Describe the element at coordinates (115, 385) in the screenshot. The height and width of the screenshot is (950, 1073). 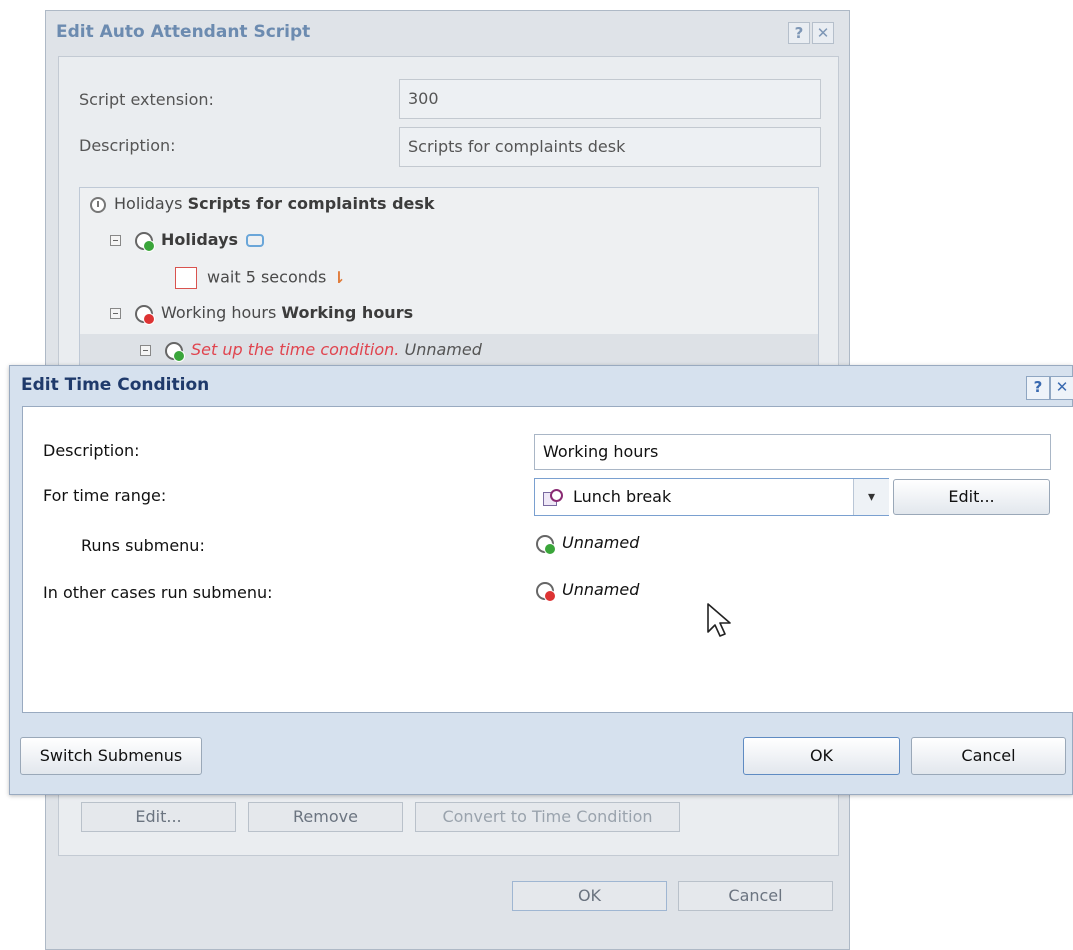
I see `time-condition-title: Edit Time Condition` at that location.